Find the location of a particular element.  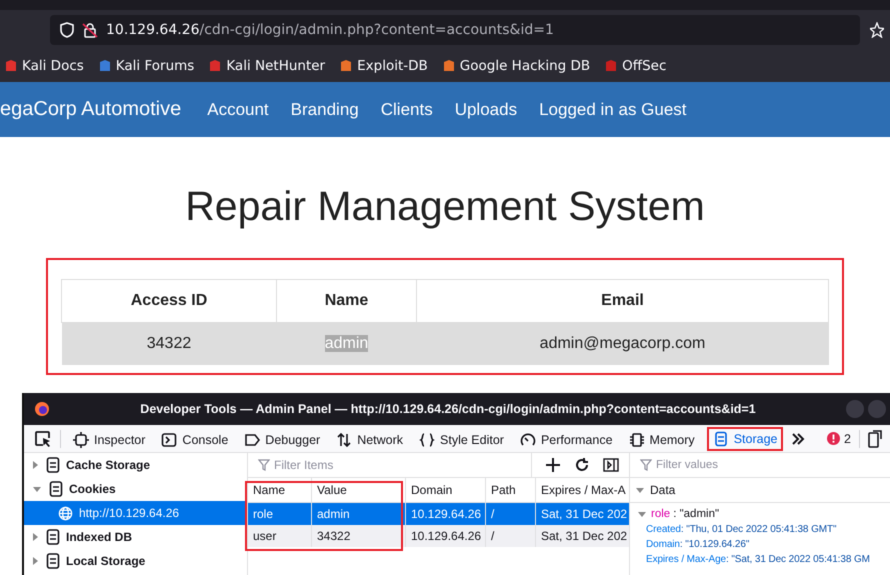

cookie-row: role admin 10.129.64.26 / Sat, 31 Dec 202 is located at coordinates (438, 514).